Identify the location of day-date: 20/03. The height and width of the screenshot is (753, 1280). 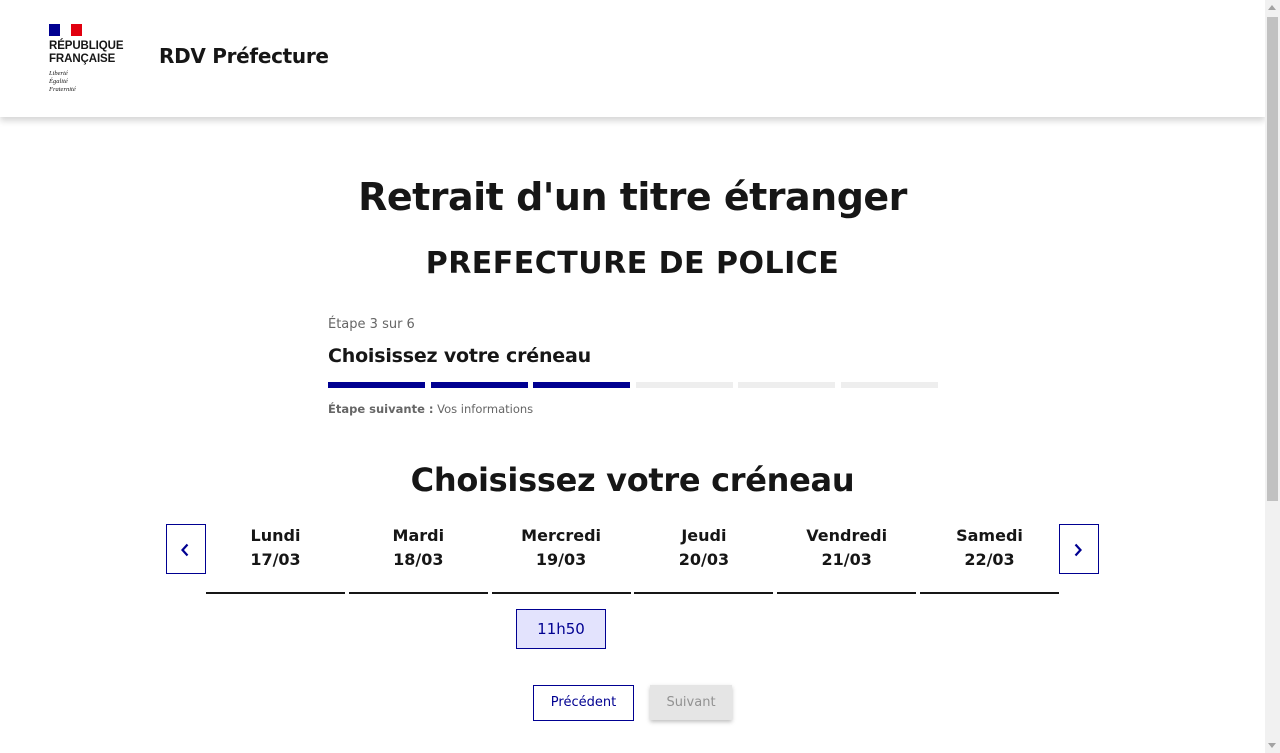
(704, 559).